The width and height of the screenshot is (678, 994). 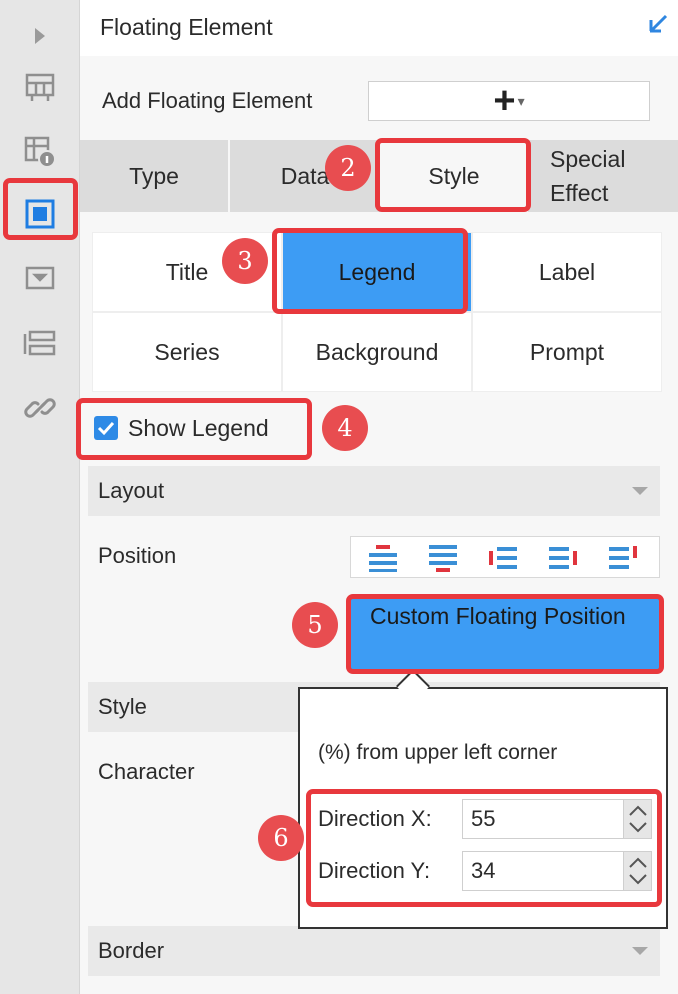 I want to click on dropdown-widget-icon, so click(x=40, y=278).